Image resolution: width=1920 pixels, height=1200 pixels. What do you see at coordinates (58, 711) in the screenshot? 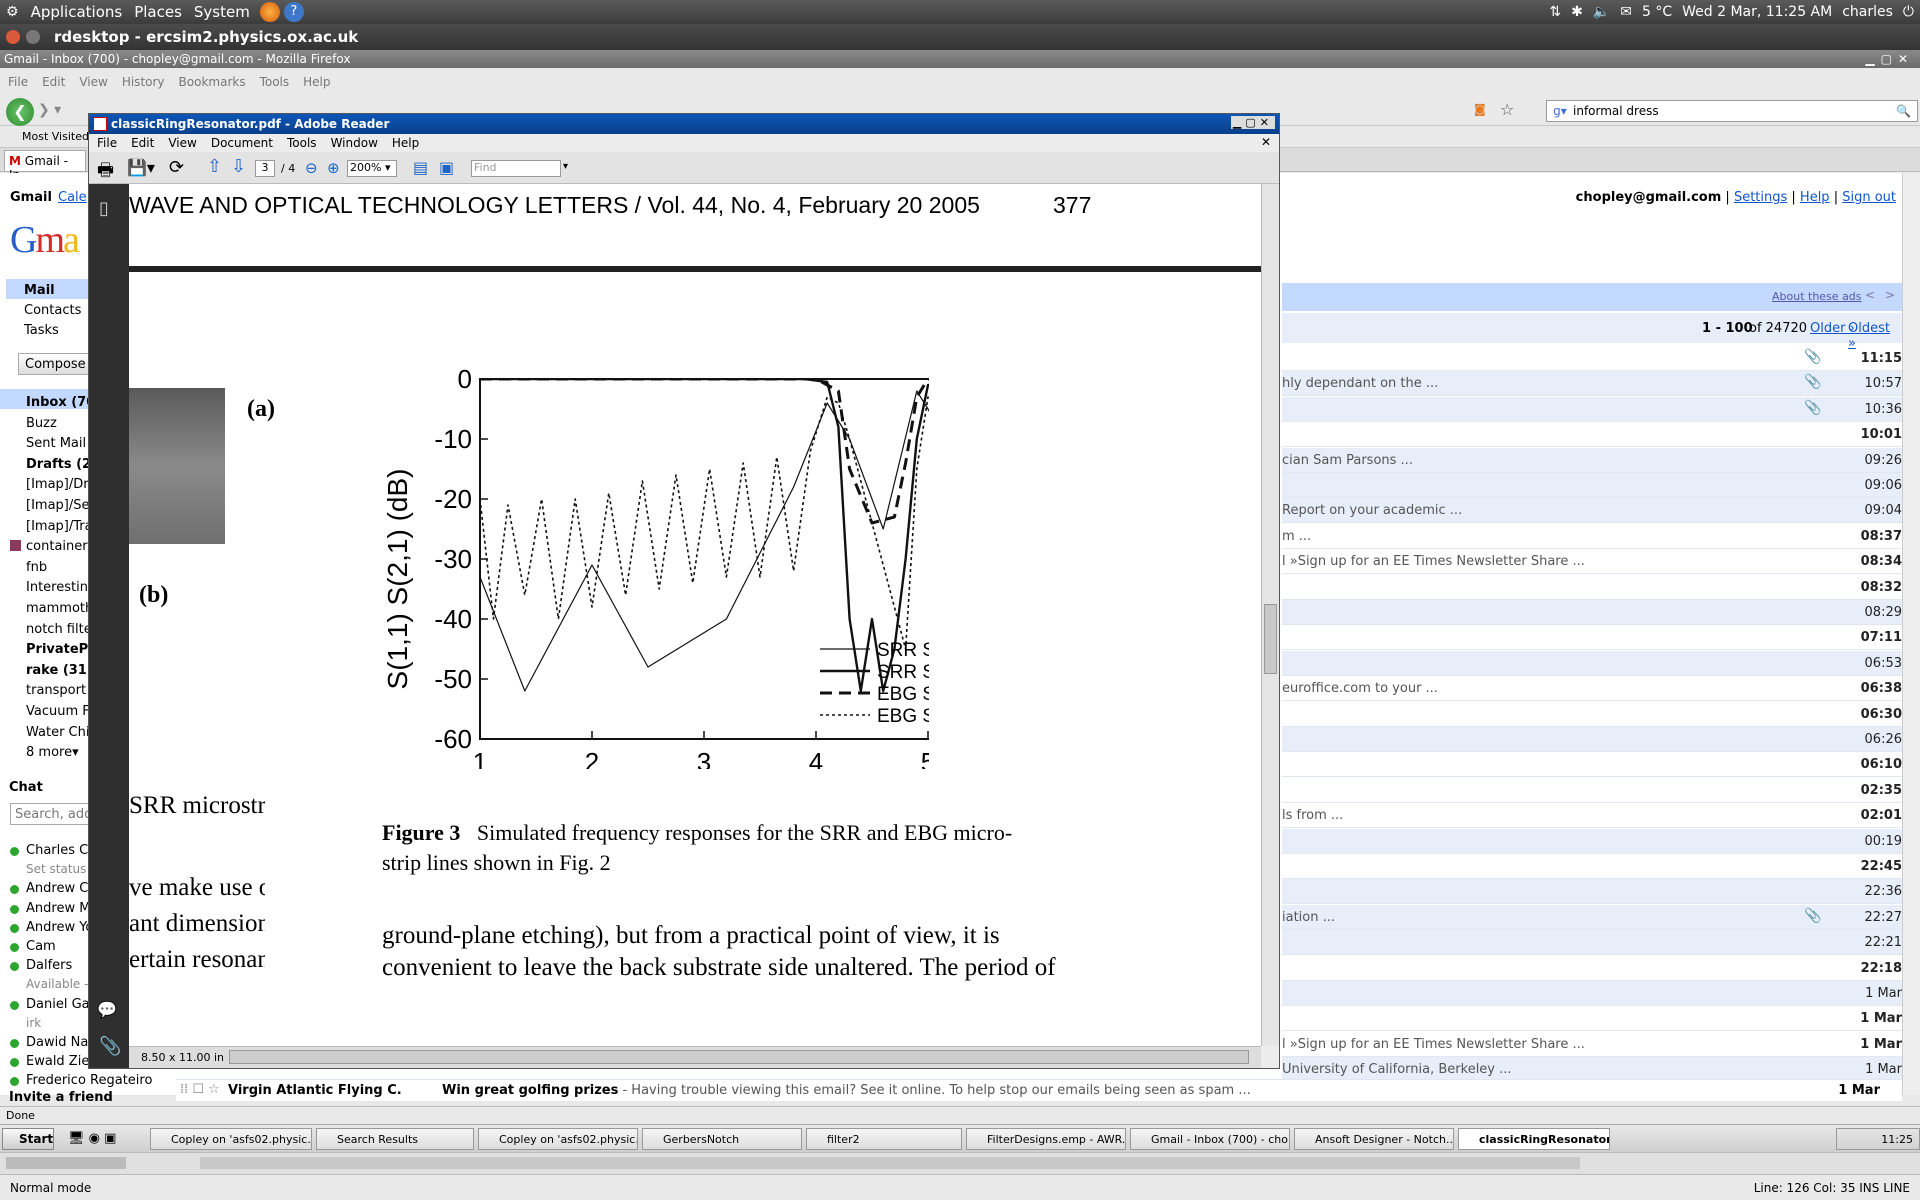
I see `folder-item: Vacuum F` at bounding box center [58, 711].